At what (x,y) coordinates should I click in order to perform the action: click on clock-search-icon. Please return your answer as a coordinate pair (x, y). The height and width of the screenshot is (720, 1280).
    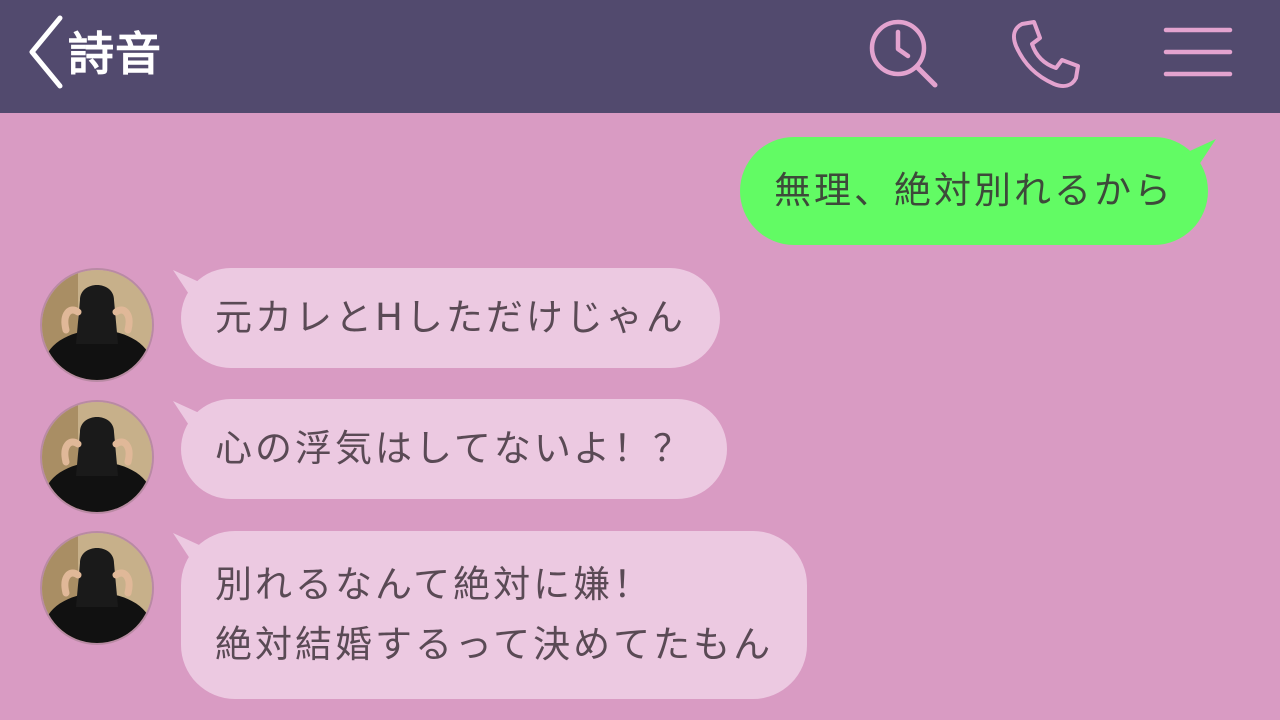
    Looking at the image, I should click on (903, 53).